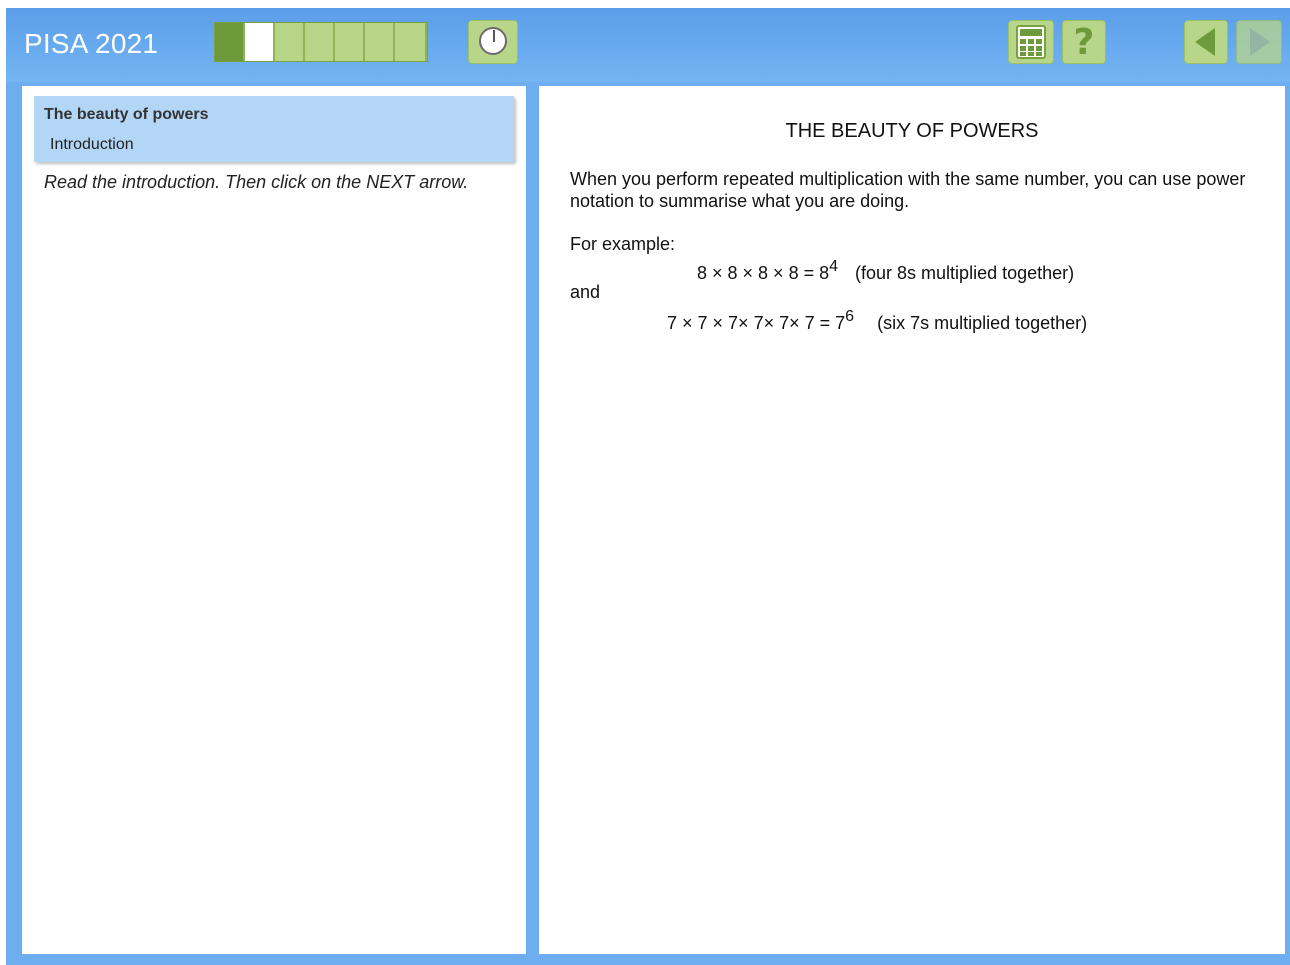  What do you see at coordinates (834, 266) in the screenshot?
I see `example-1-exponent: 4` at bounding box center [834, 266].